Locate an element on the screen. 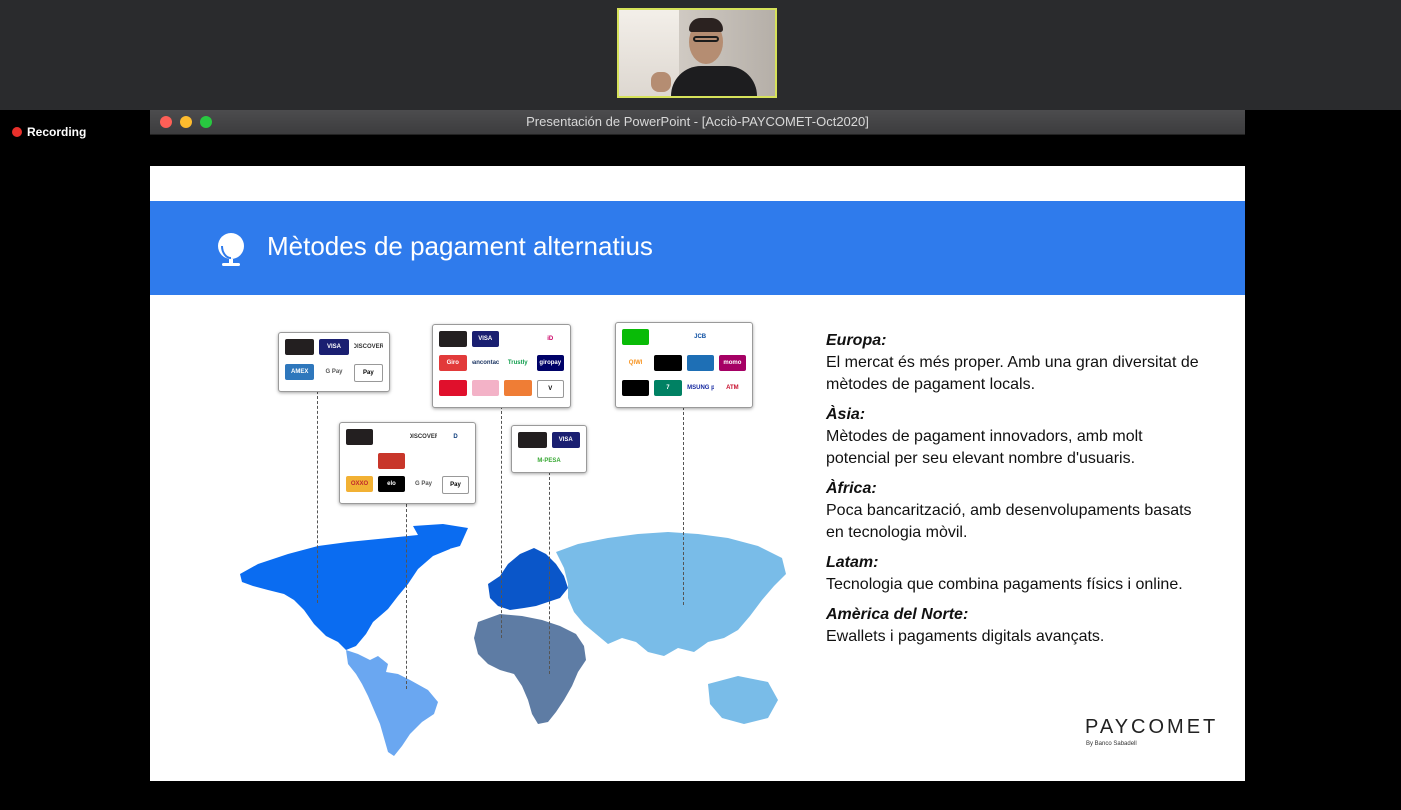 This screenshot has width=1401, height=810. asia-region is located at coordinates (671, 628).